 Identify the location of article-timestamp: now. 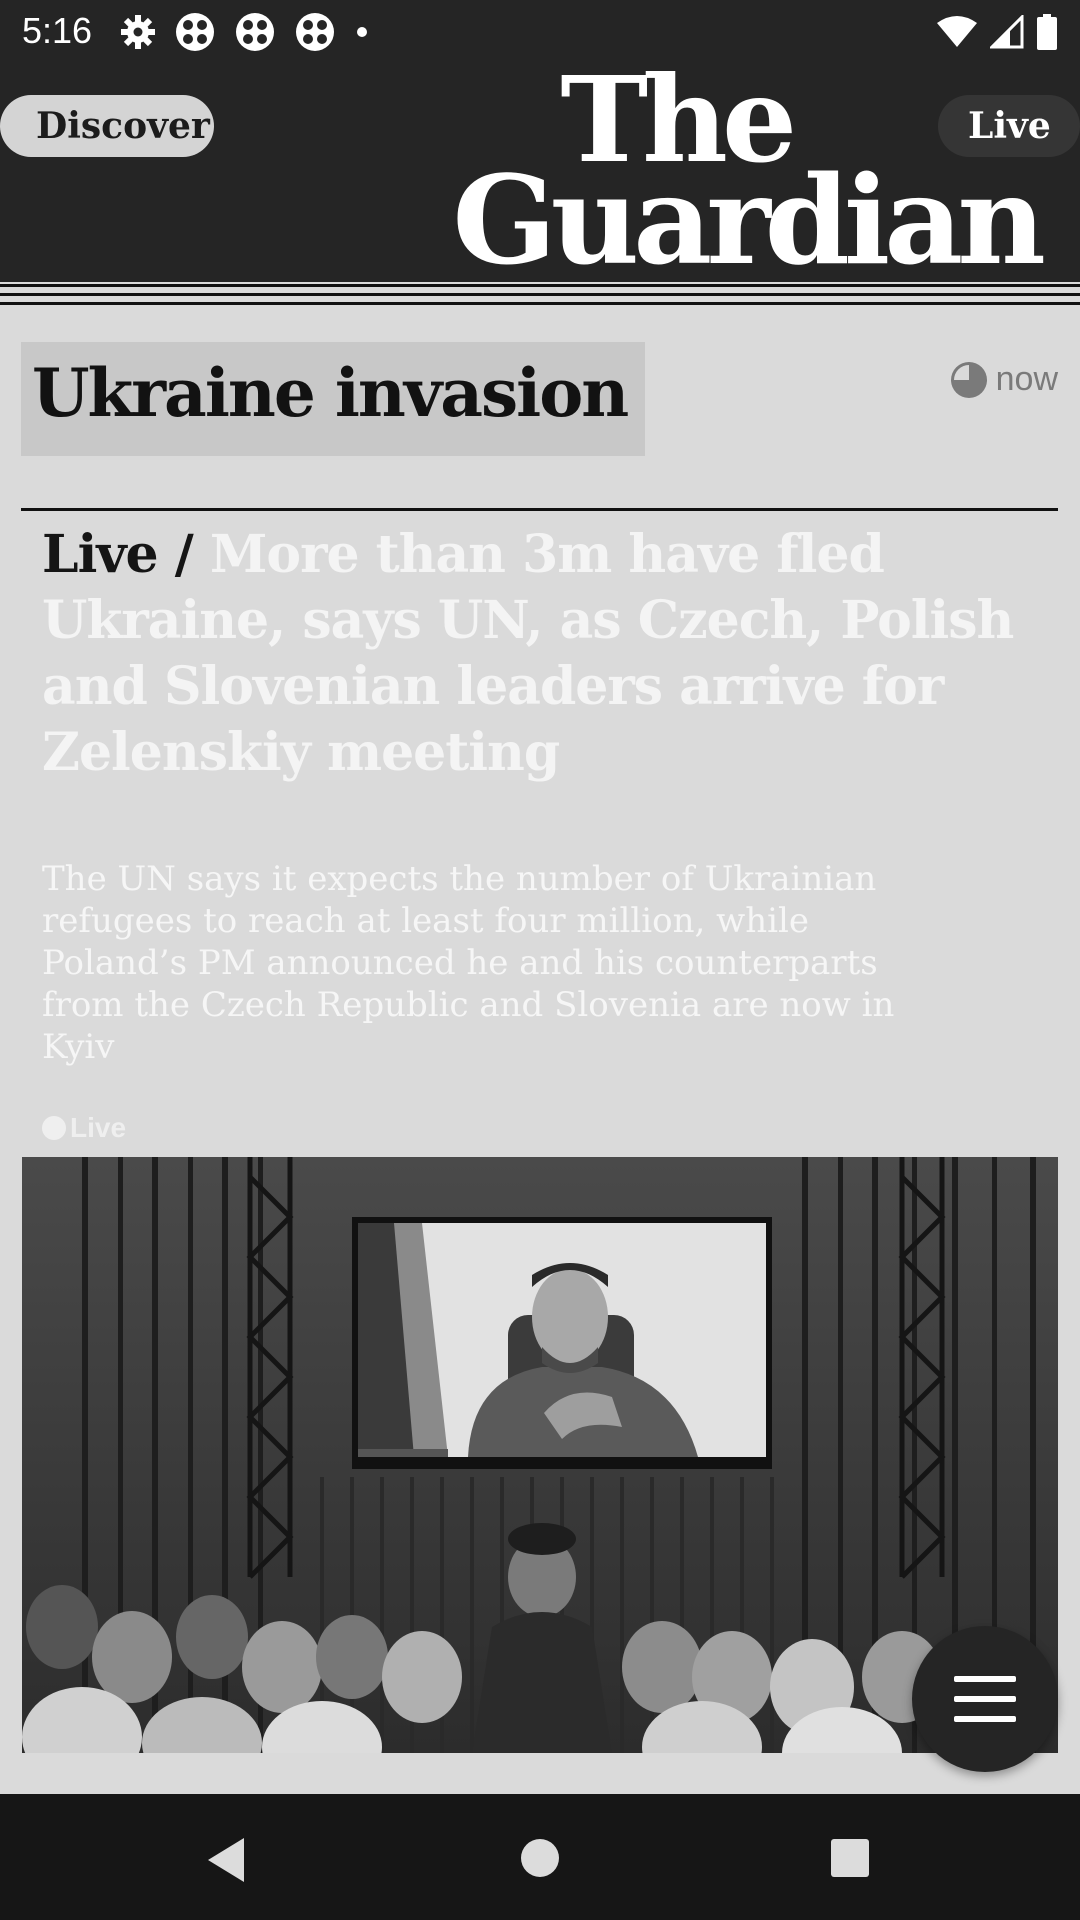
(1004, 379).